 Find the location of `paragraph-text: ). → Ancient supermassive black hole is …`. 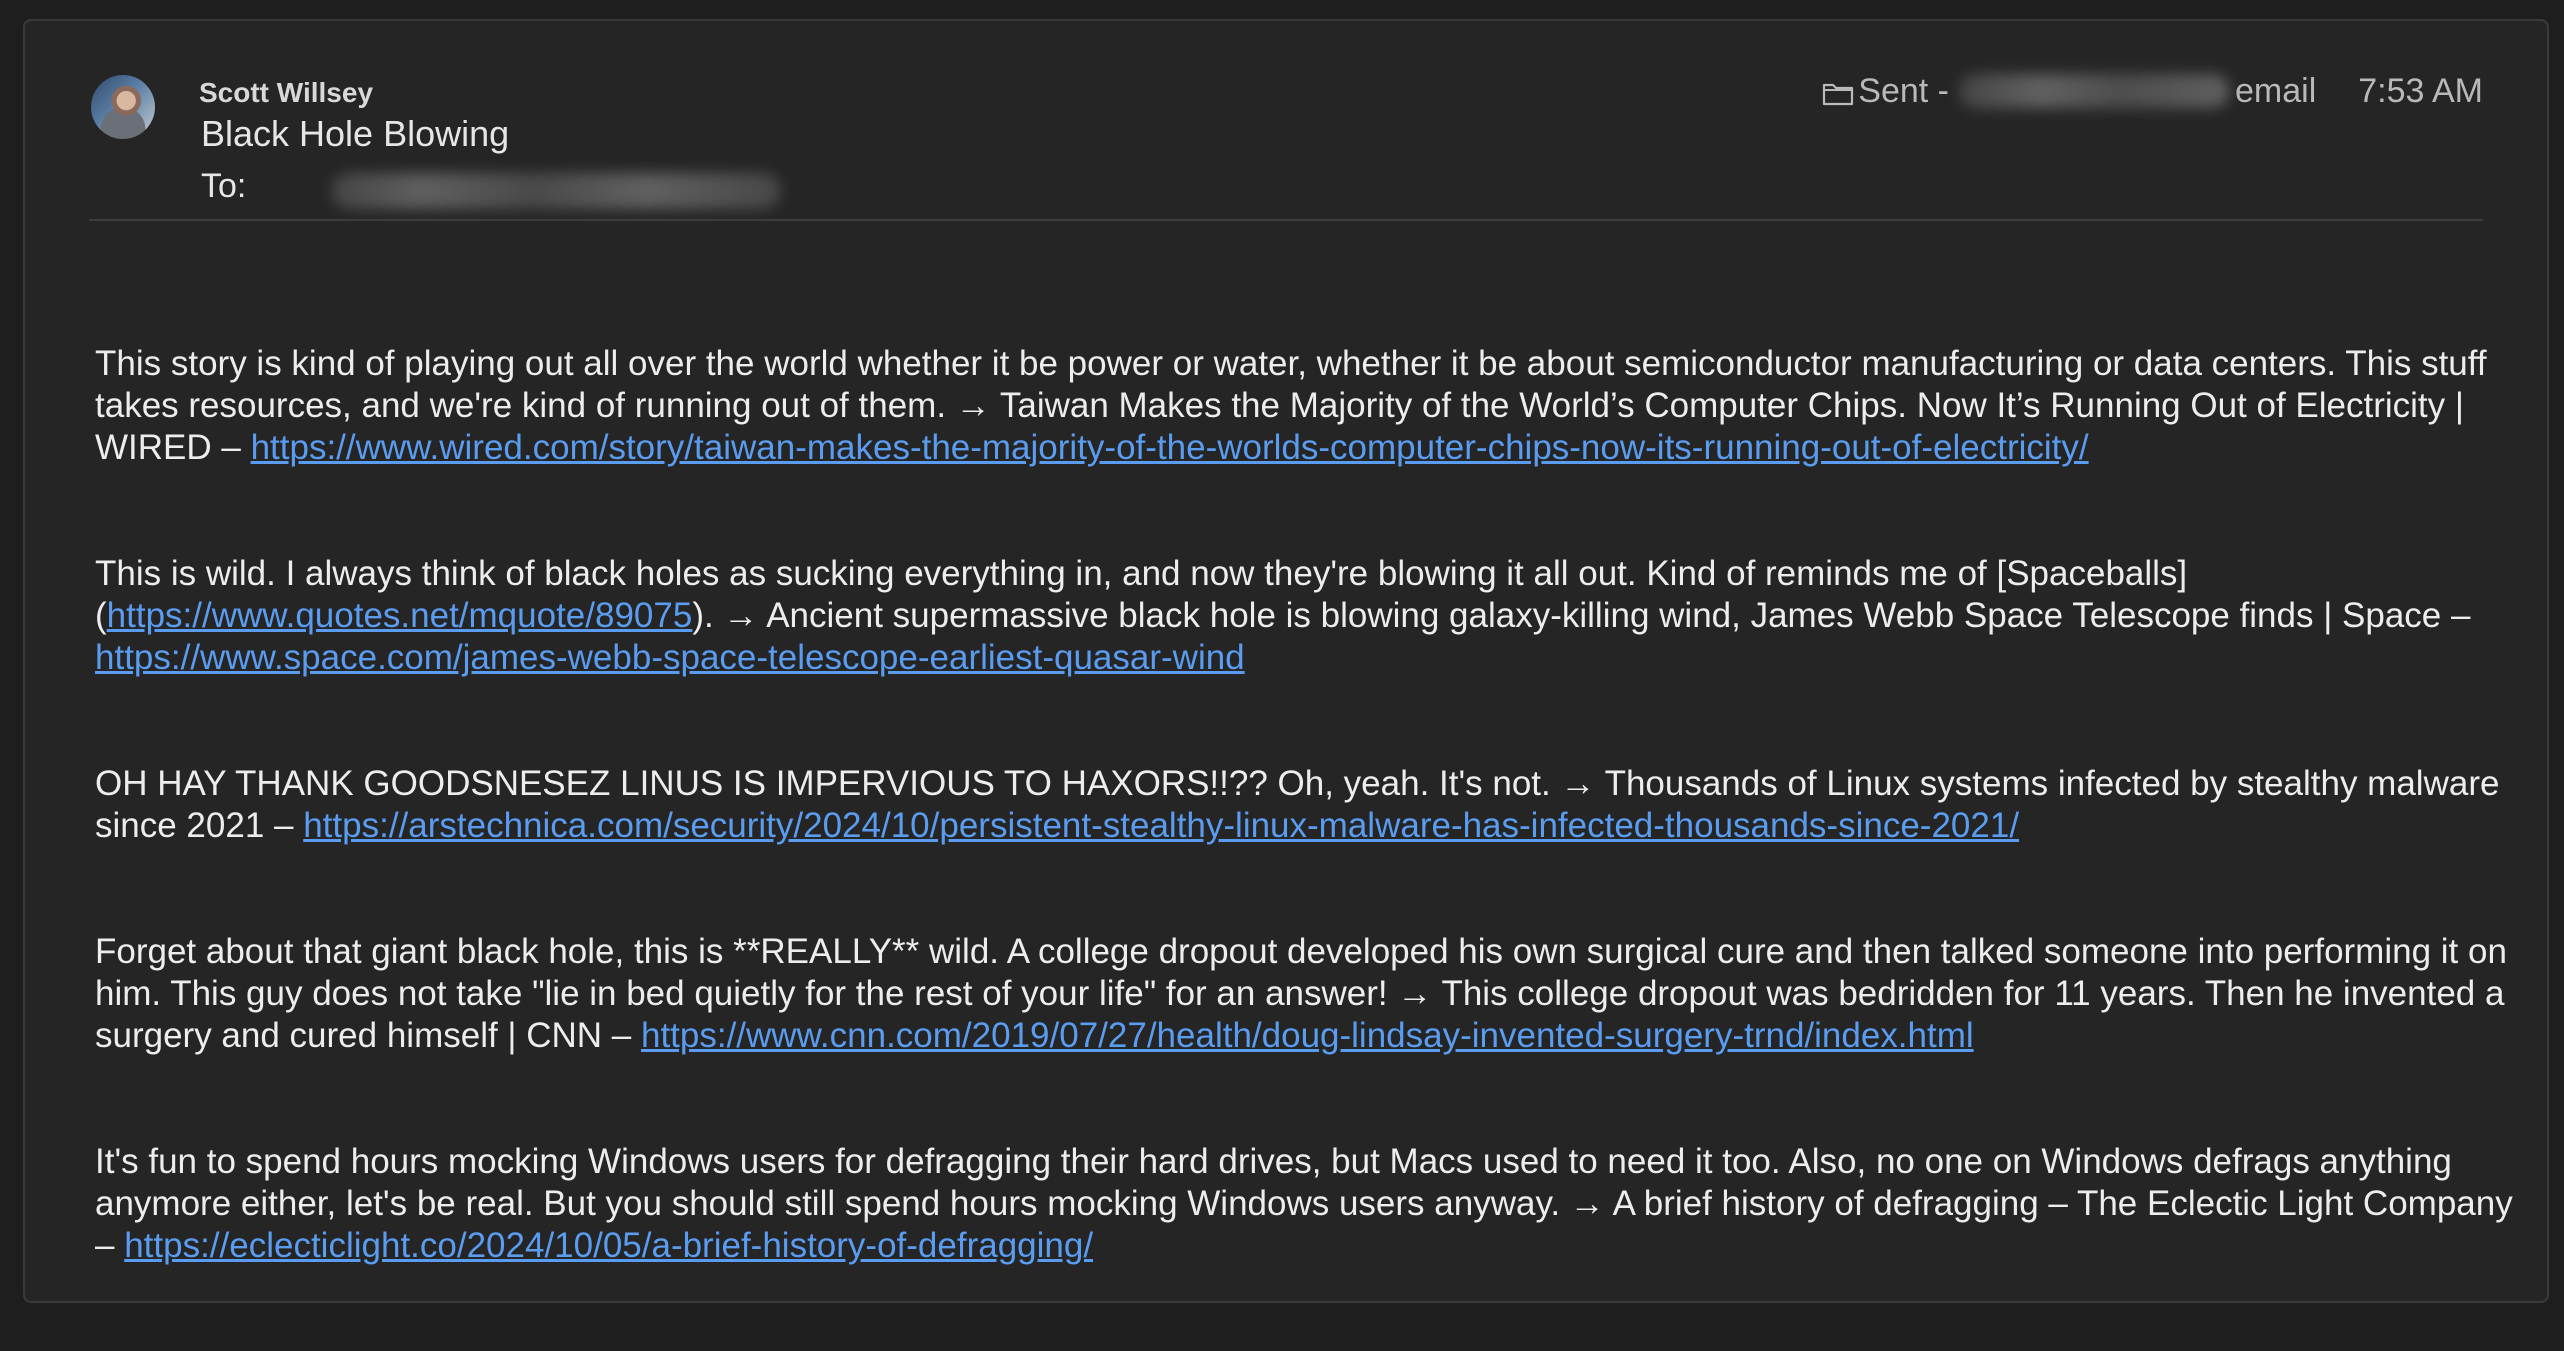

paragraph-text: ). → Ancient supermassive black hole is … is located at coordinates (1581, 615).